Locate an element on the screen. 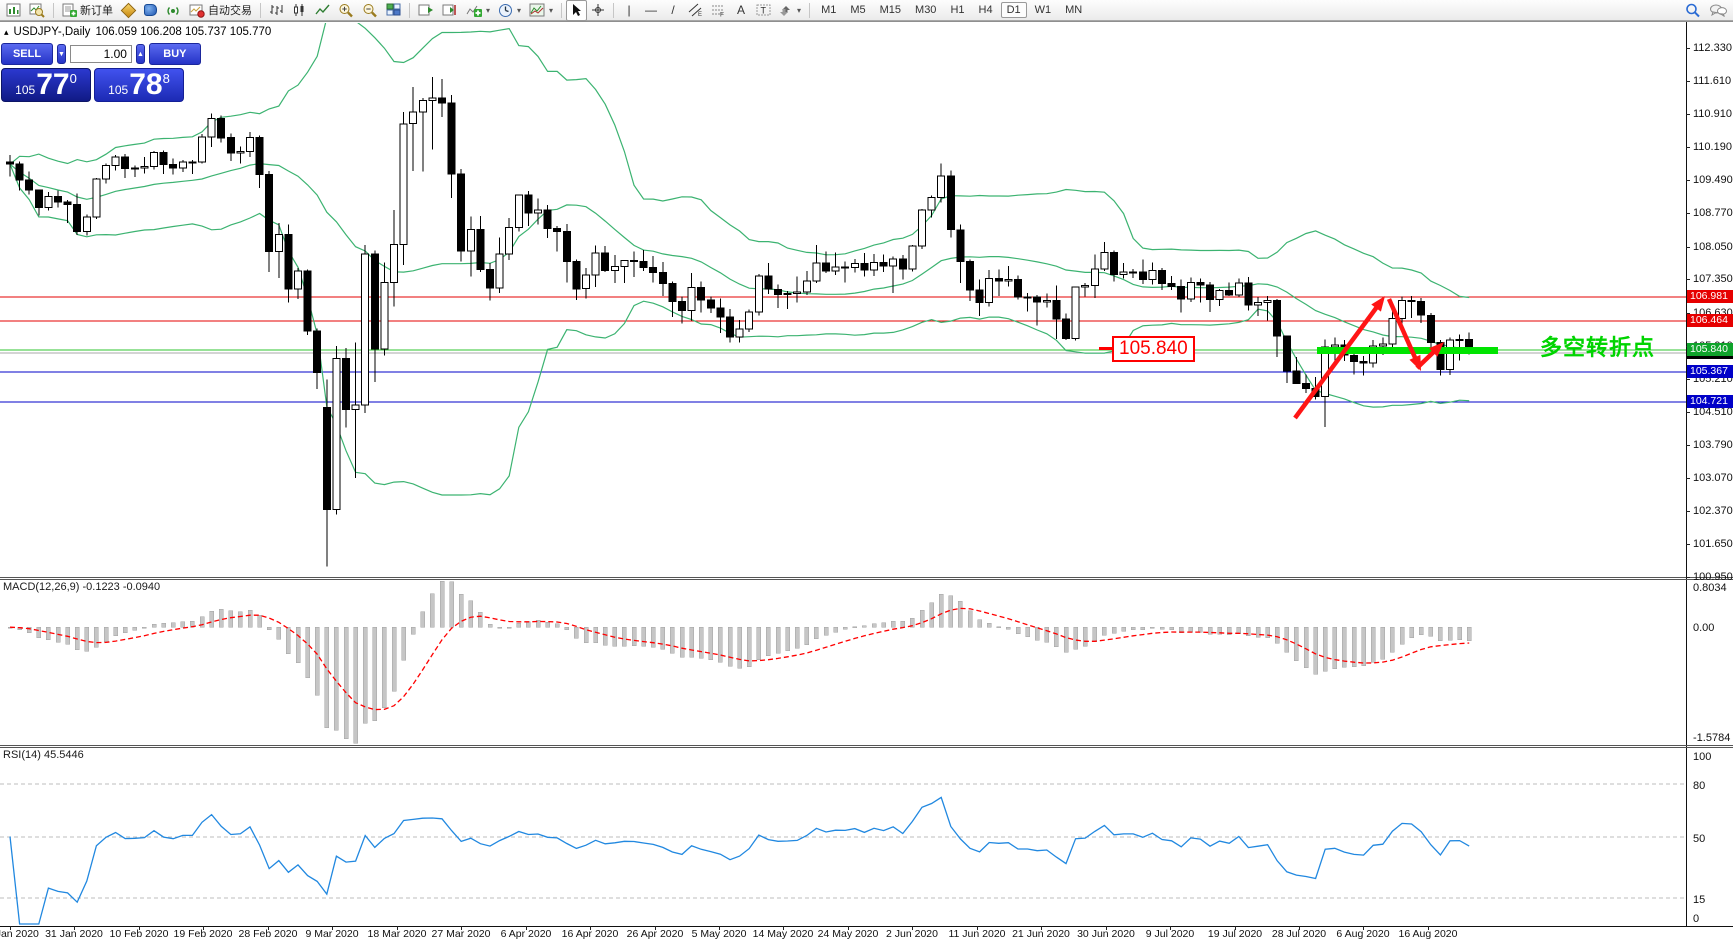 This screenshot has width=1733, height=943. search-button is located at coordinates (1693, 10).